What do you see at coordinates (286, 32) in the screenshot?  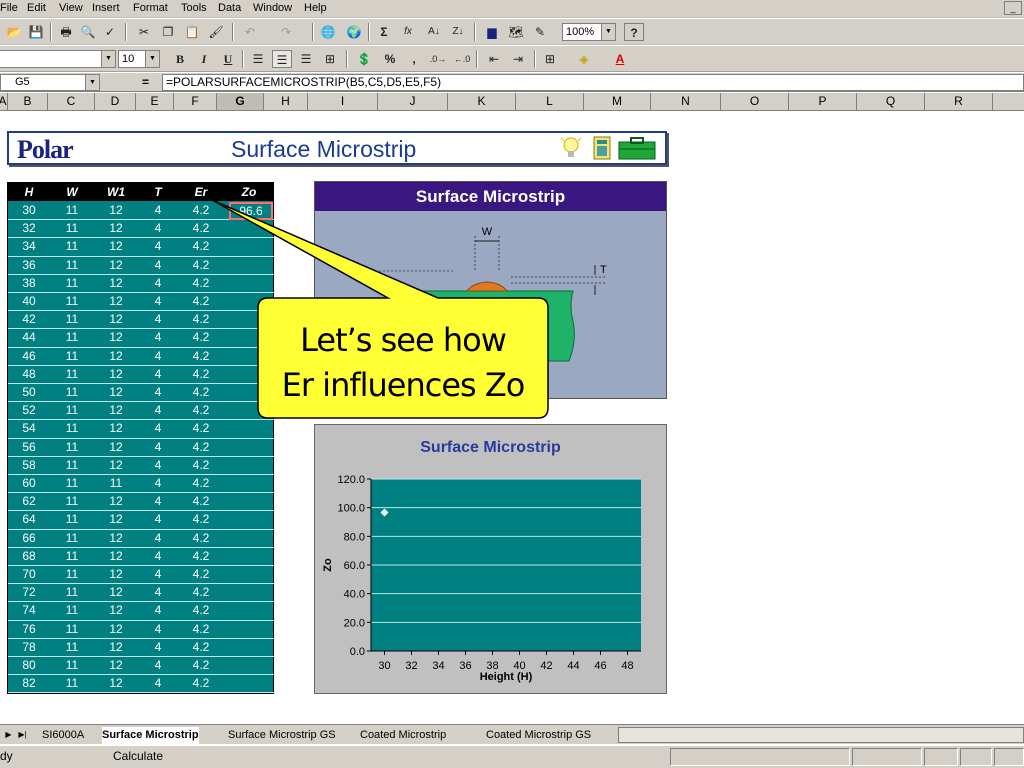 I see `redo-icon: ↷` at bounding box center [286, 32].